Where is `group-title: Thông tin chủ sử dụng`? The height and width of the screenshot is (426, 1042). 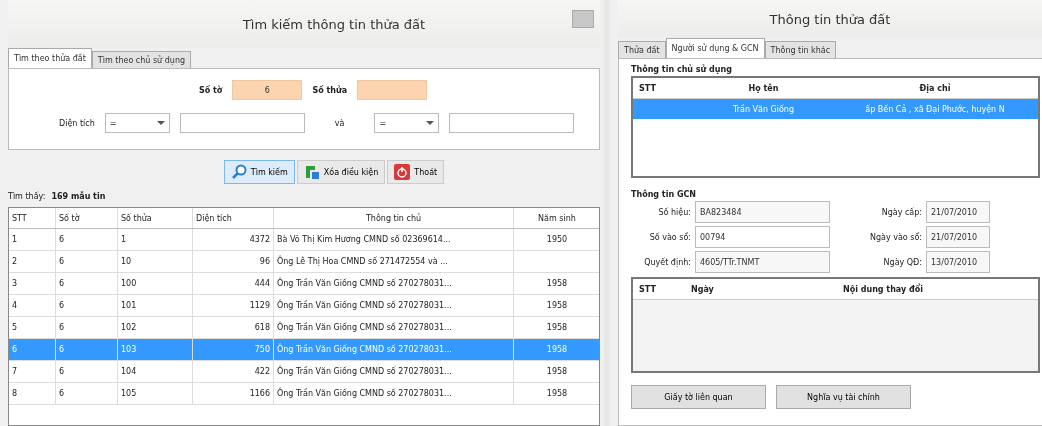 group-title: Thông tin chủ sử dụng is located at coordinates (682, 69).